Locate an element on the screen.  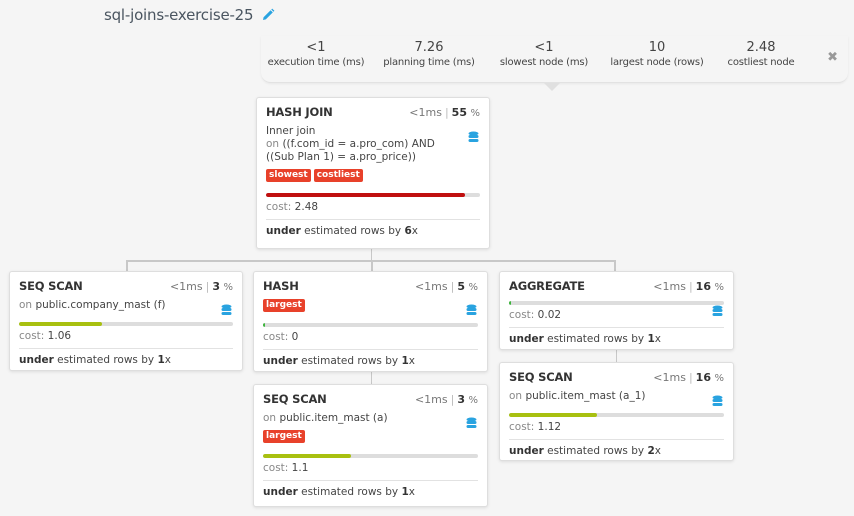
est-text: estimated rows by is located at coordinates (596, 451).